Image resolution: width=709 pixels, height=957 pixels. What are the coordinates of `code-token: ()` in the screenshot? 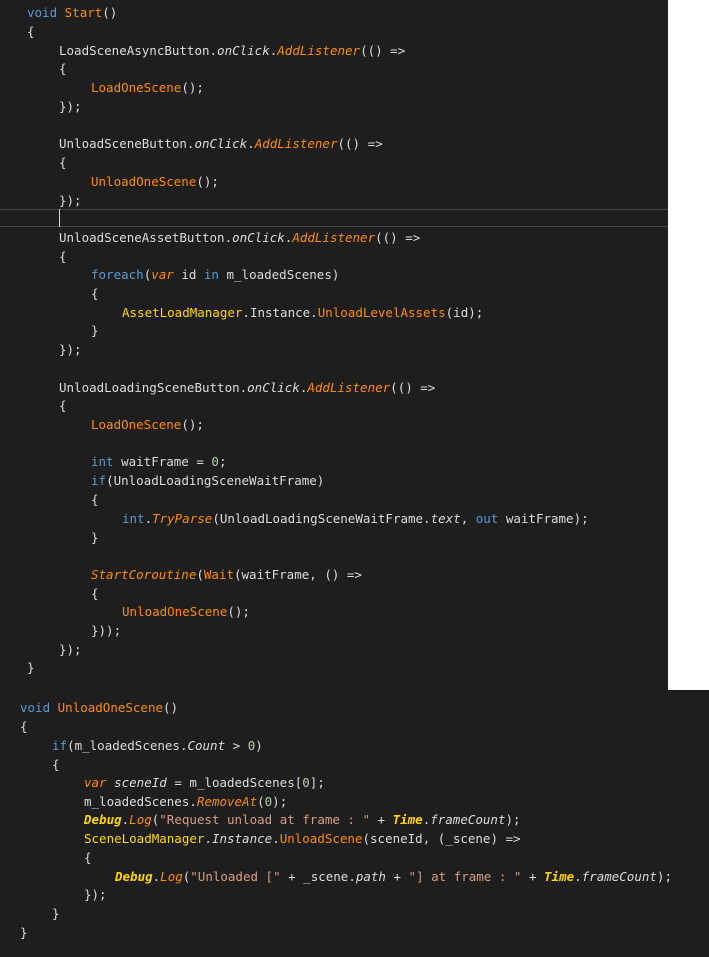 It's located at (171, 707).